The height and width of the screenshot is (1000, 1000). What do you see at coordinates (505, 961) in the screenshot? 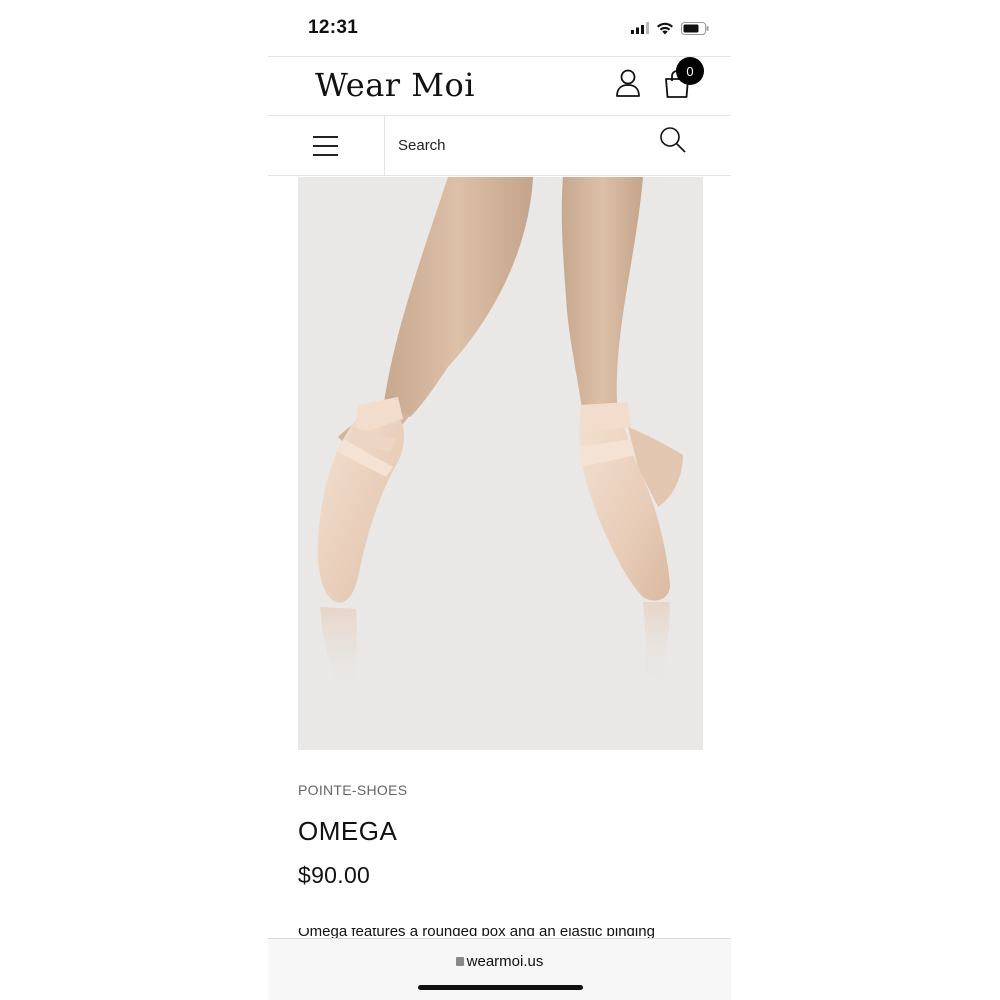
I see `url-text: wearmoi.us` at bounding box center [505, 961].